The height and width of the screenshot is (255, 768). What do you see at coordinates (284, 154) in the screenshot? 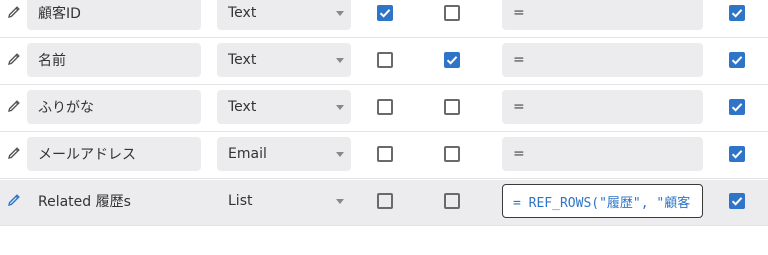
I see `column-type-select: Email` at bounding box center [284, 154].